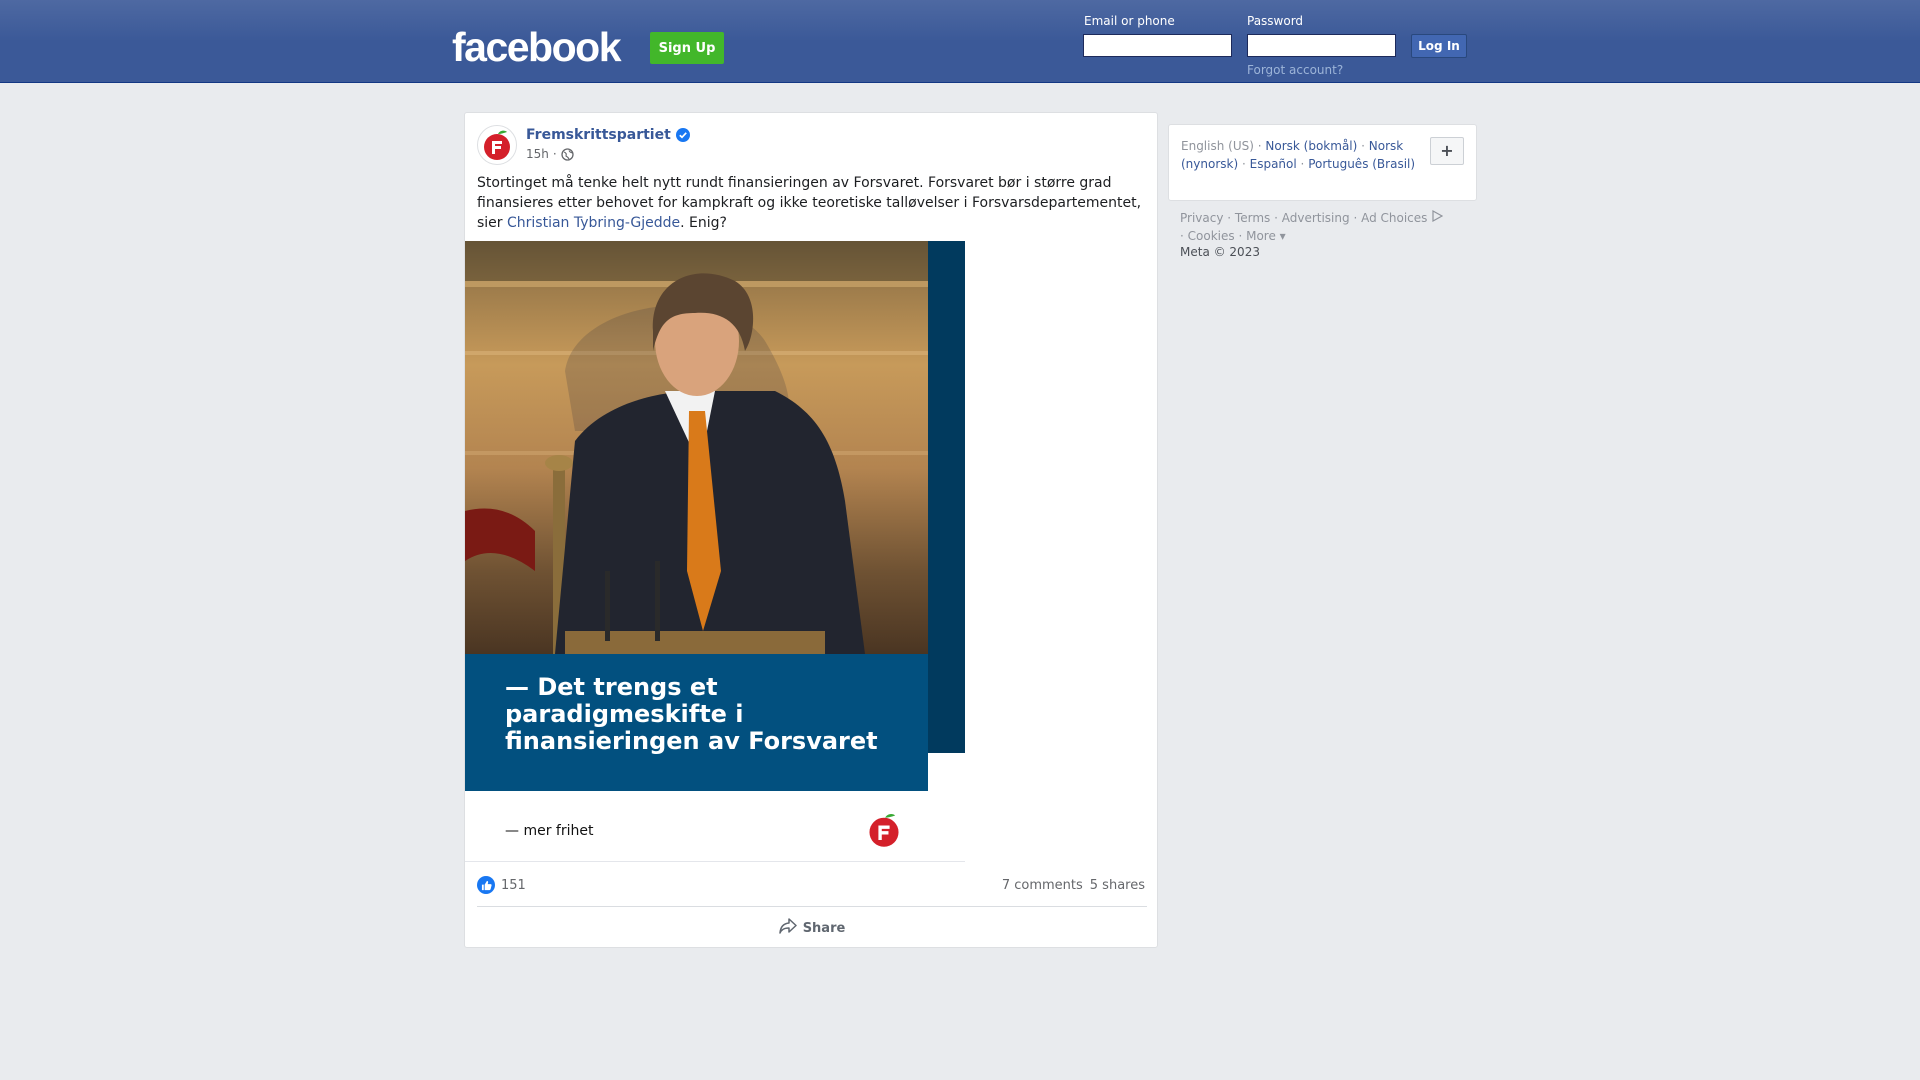 This screenshot has height=1080, width=1920. What do you see at coordinates (703, 223) in the screenshot?
I see `post-text-end: . Enig?` at bounding box center [703, 223].